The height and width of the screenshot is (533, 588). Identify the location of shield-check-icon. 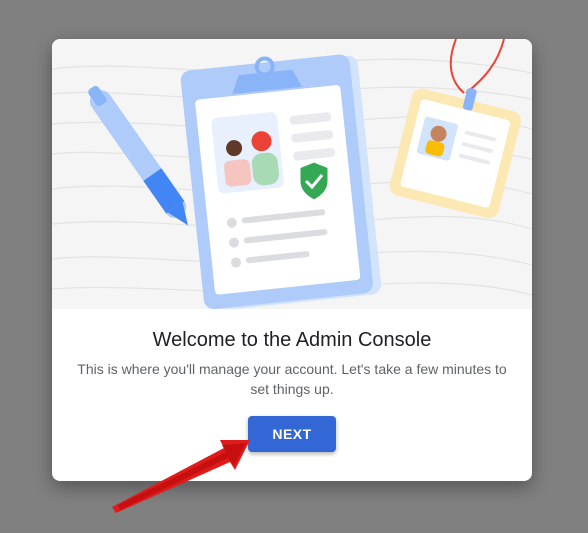
(314, 181).